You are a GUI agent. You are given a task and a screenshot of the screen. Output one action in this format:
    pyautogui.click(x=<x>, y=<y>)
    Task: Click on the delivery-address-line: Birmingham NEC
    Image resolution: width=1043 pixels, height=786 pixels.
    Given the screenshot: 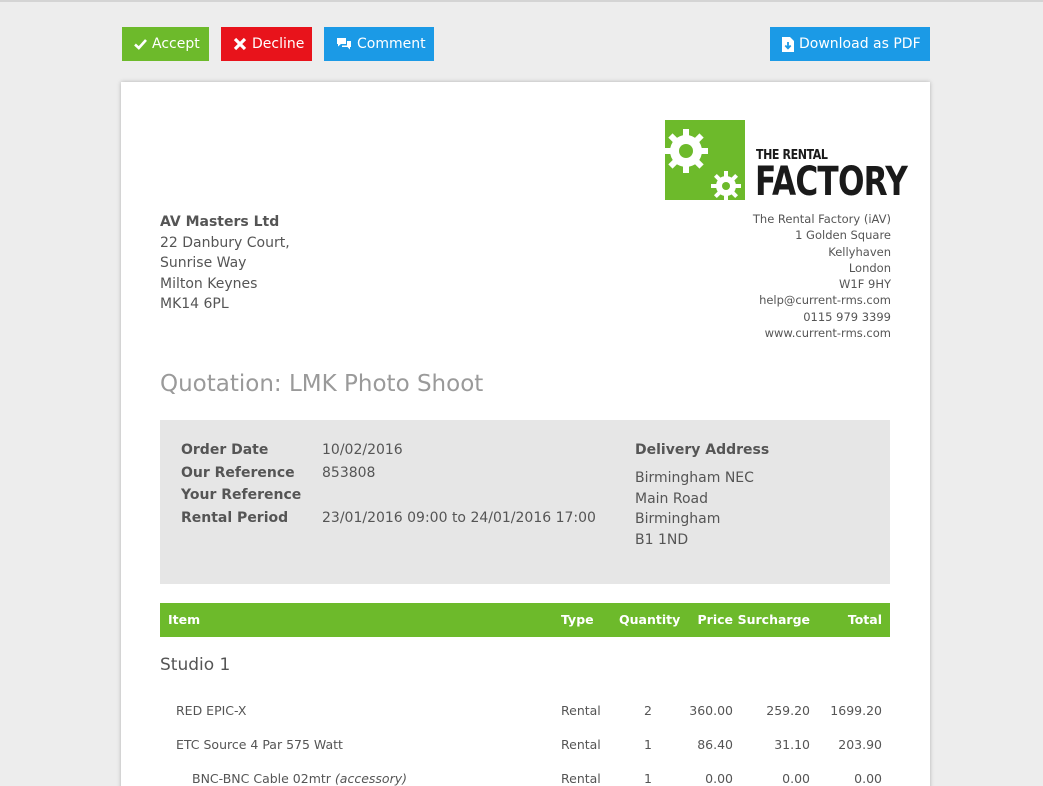 What is the action you would take?
    pyautogui.click(x=694, y=478)
    